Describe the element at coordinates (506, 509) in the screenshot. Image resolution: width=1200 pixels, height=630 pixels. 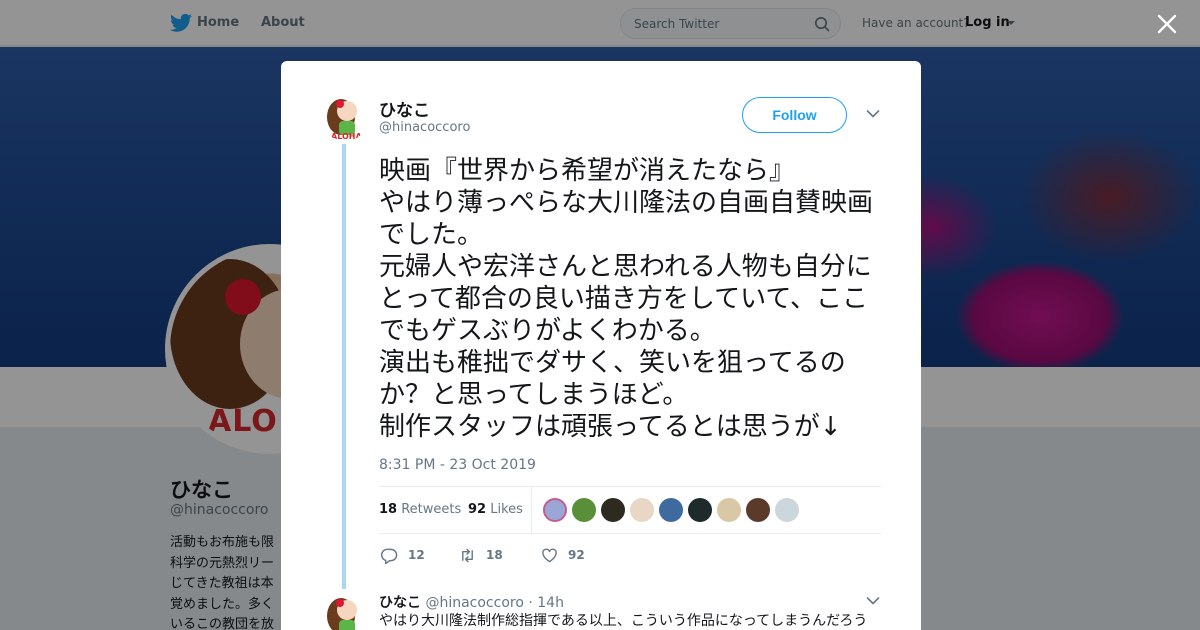
I see `likes-label: Likes` at that location.